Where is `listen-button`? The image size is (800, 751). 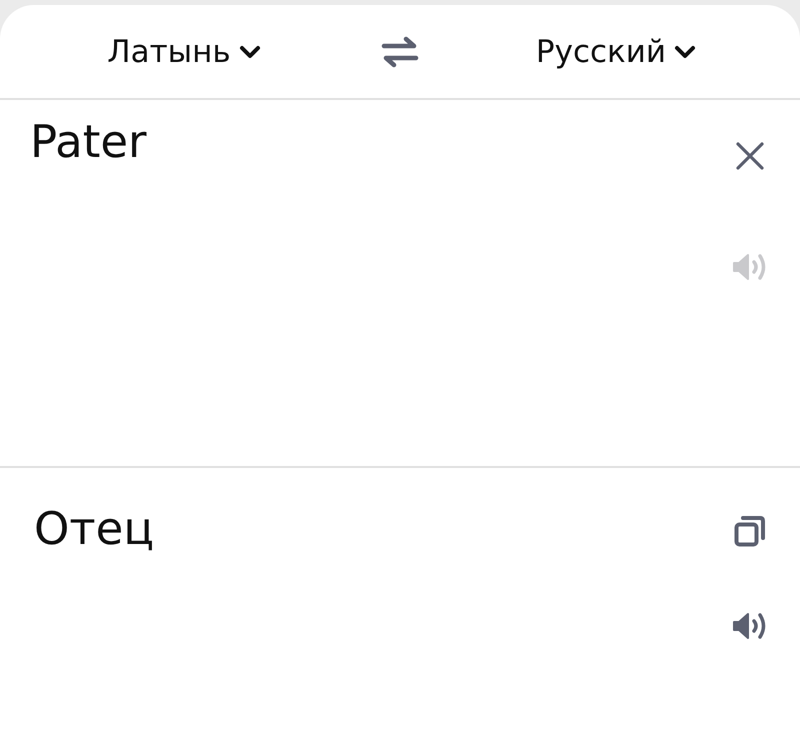
listen-button is located at coordinates (750, 626).